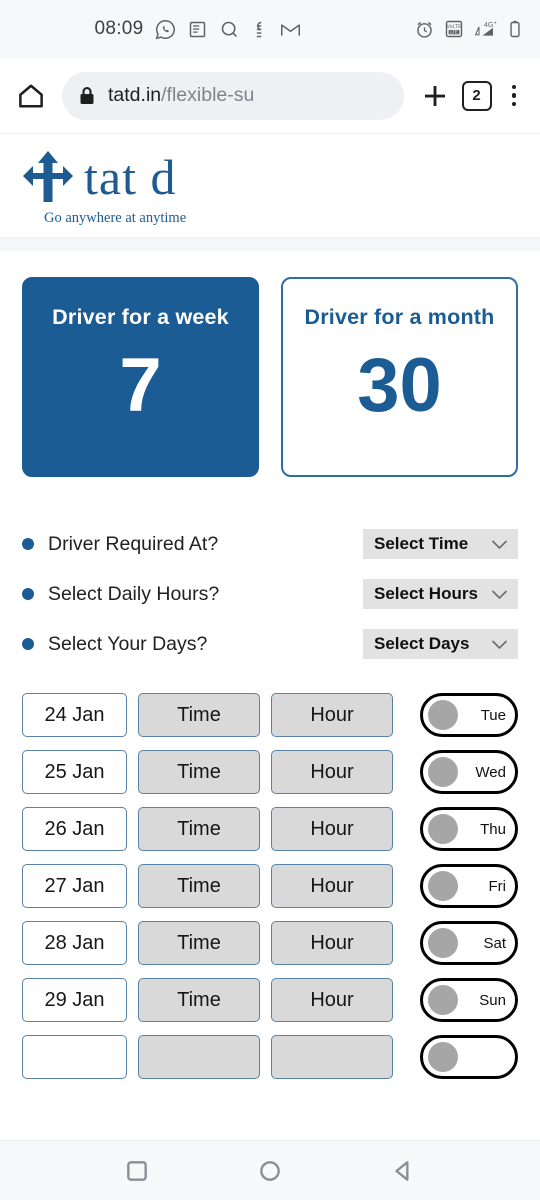 This screenshot has height=1200, width=540. Describe the element at coordinates (140, 385) in the screenshot. I see `plan-card-week-number: 7` at that location.